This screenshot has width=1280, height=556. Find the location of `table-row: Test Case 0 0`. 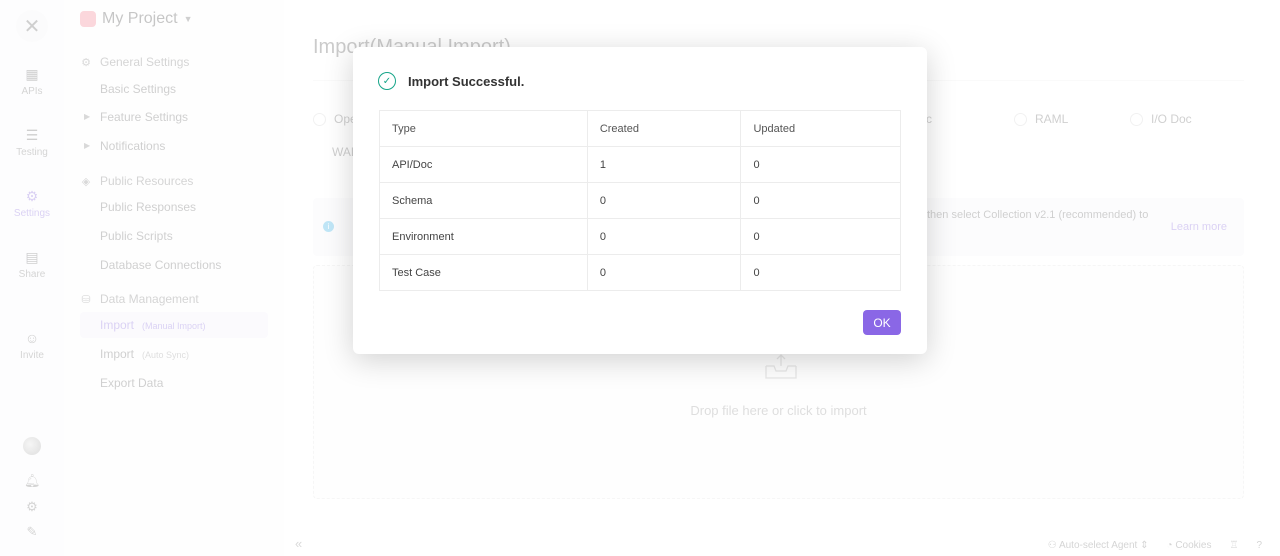

table-row: Test Case 0 0 is located at coordinates (640, 272).